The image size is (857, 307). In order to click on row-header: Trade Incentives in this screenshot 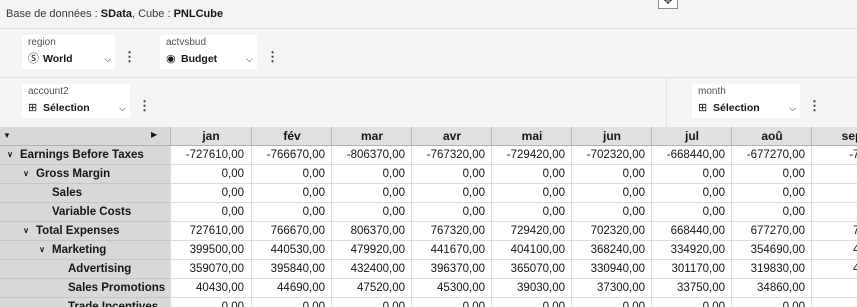, I will do `click(85, 302)`.